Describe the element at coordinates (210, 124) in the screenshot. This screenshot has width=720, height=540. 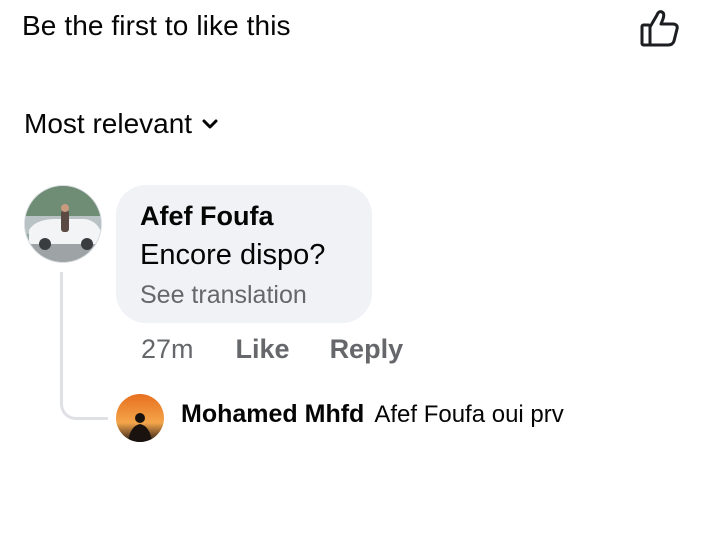
I see `chevron-down-icon` at that location.